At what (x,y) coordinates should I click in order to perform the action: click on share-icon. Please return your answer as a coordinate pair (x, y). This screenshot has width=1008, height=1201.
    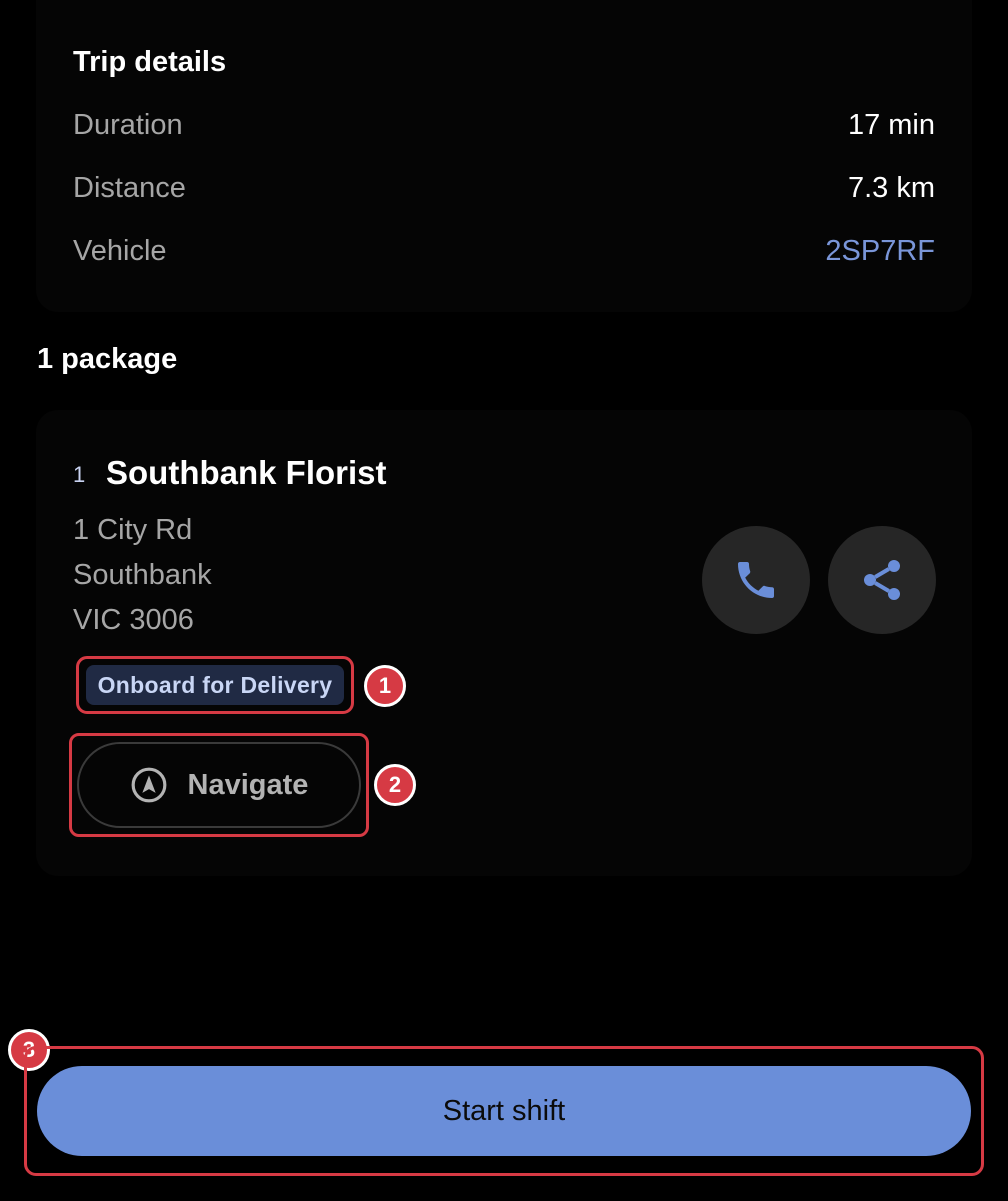
    Looking at the image, I should click on (882, 580).